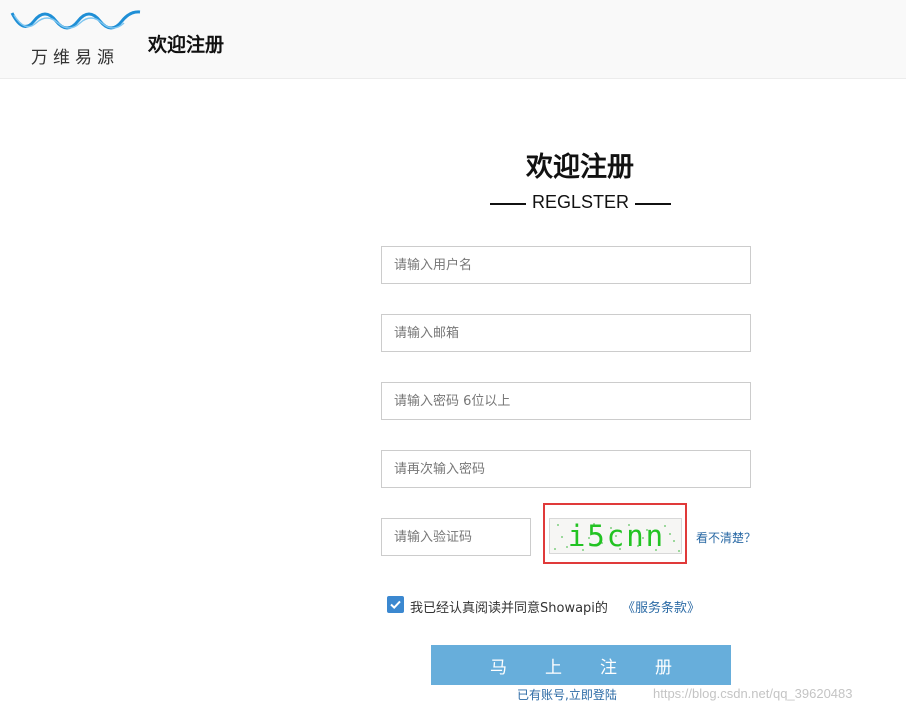 The height and width of the screenshot is (712, 906). I want to click on captcha-text: i5cnn, so click(616, 536).